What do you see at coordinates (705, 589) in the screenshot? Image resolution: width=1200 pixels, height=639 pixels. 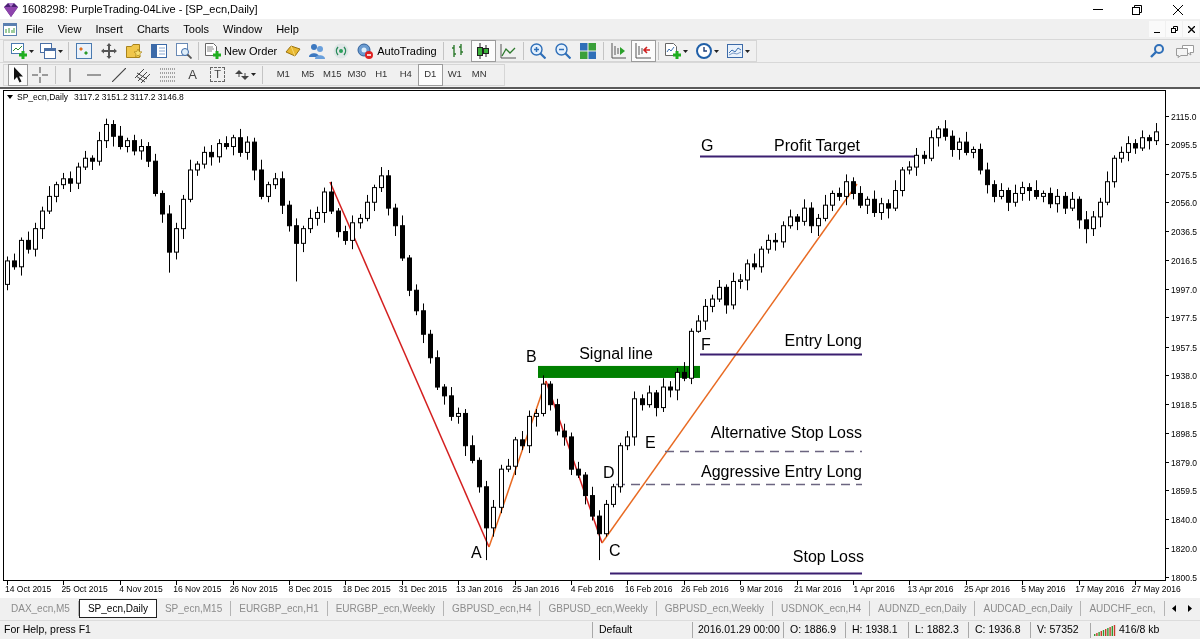 I see `date-axis-label: 26 Feb 2016` at bounding box center [705, 589].